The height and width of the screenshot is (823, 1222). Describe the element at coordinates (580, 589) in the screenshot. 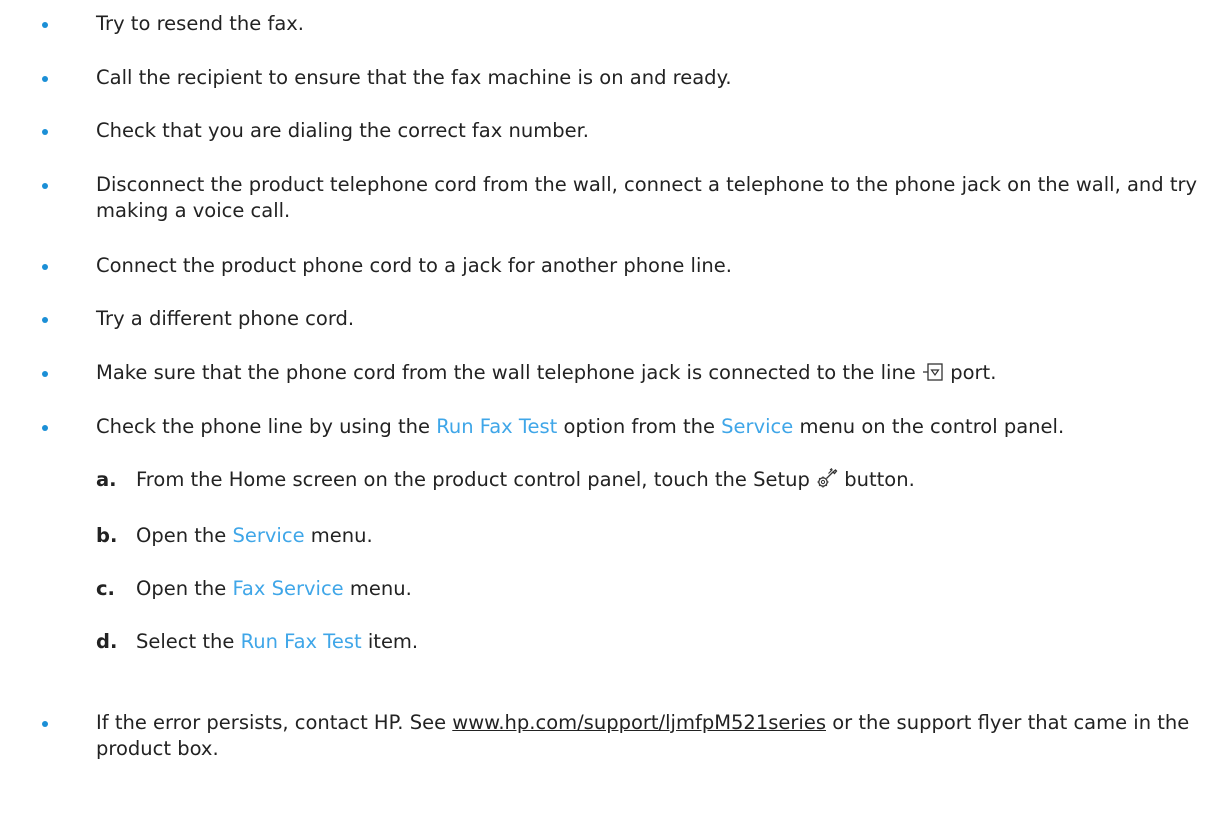

I see `step-item: c. Open the Fax Service menu.` at that location.